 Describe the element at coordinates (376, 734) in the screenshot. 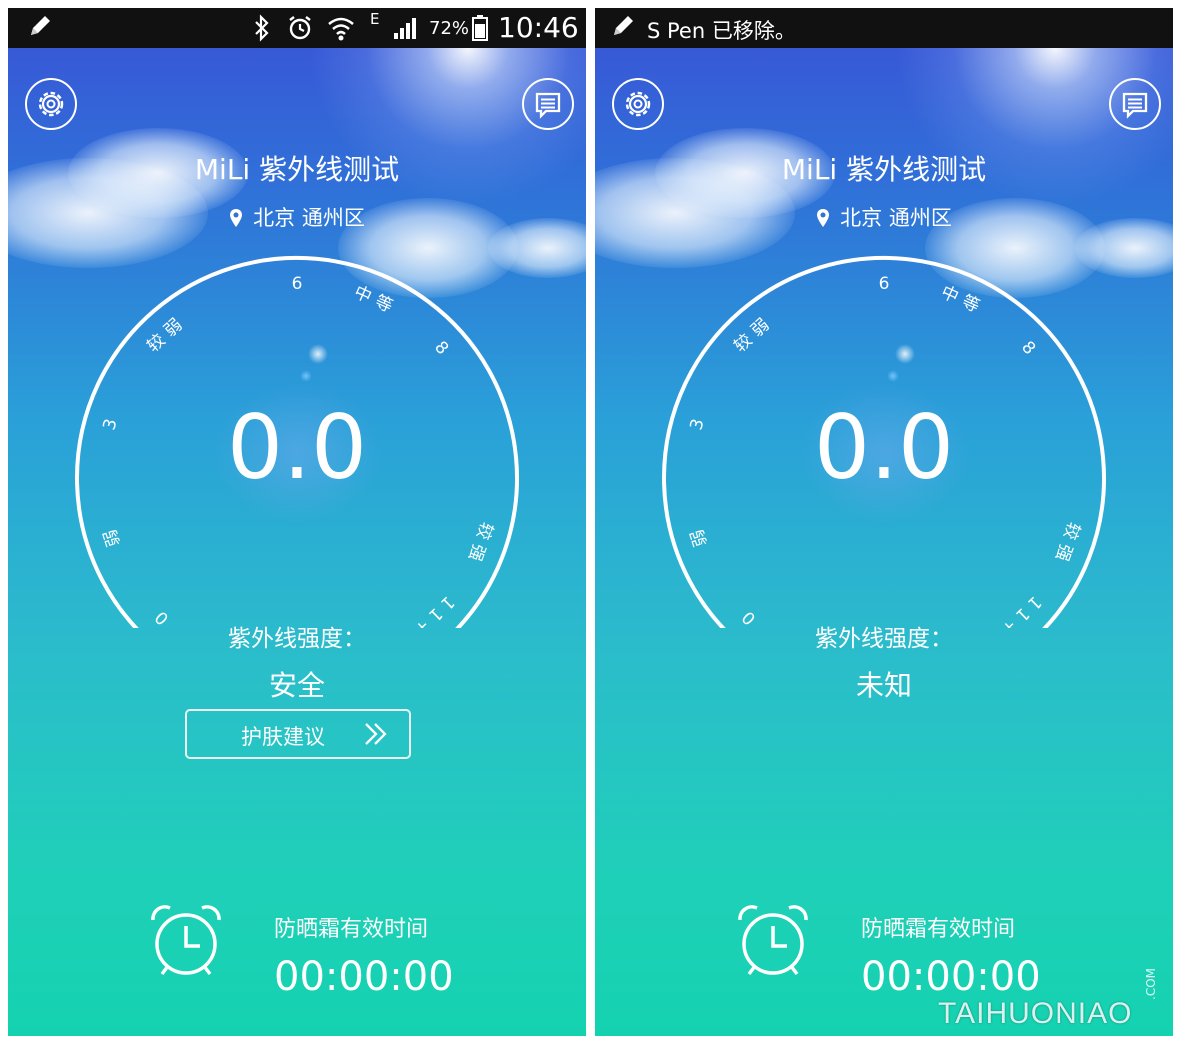

I see `double-chevron-right-icon` at that location.